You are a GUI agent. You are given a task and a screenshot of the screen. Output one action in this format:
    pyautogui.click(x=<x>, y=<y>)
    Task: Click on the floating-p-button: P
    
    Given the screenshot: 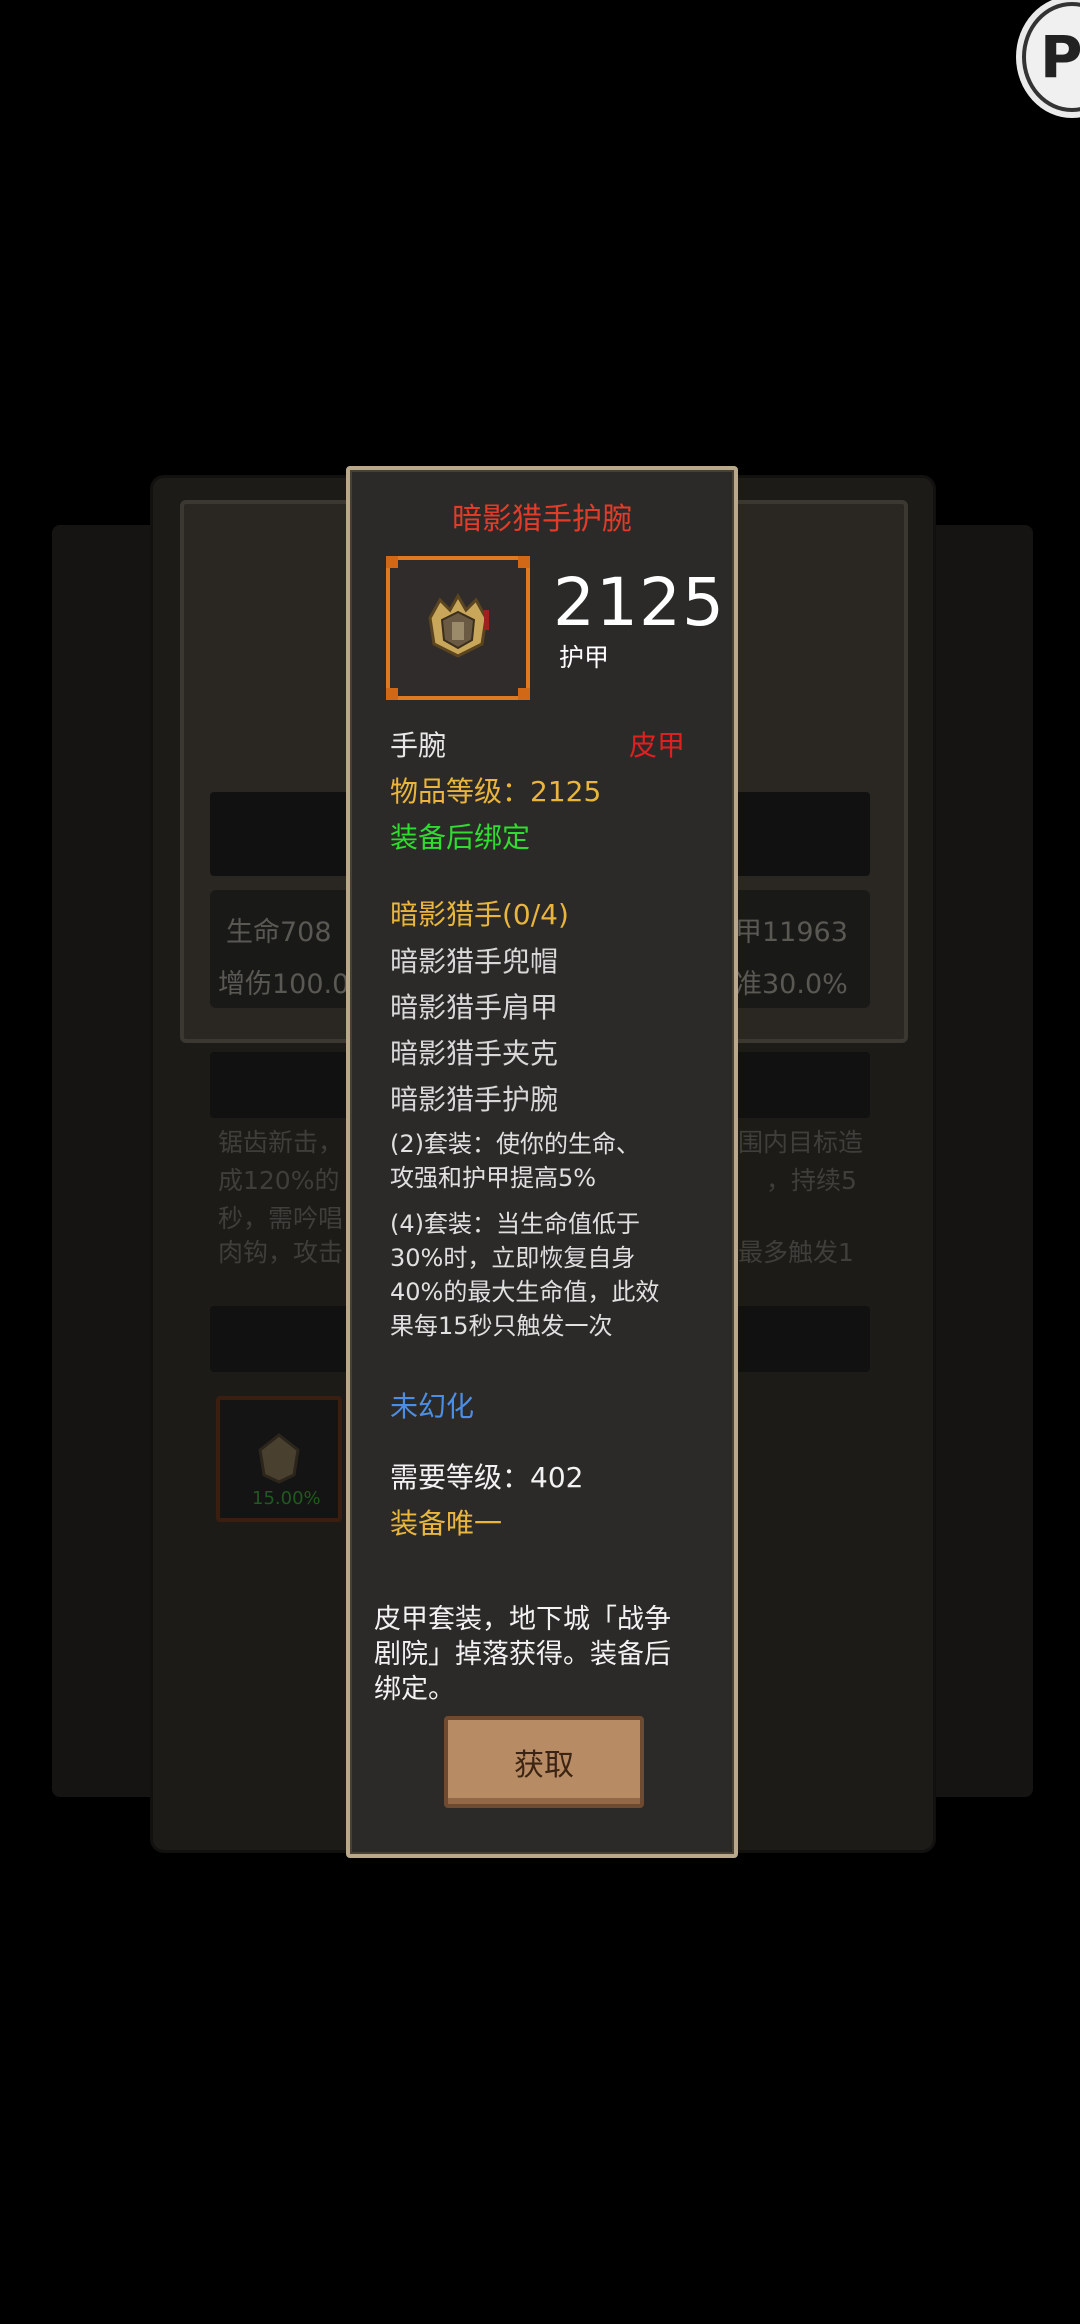 What is the action you would take?
    pyautogui.click(x=1051, y=57)
    